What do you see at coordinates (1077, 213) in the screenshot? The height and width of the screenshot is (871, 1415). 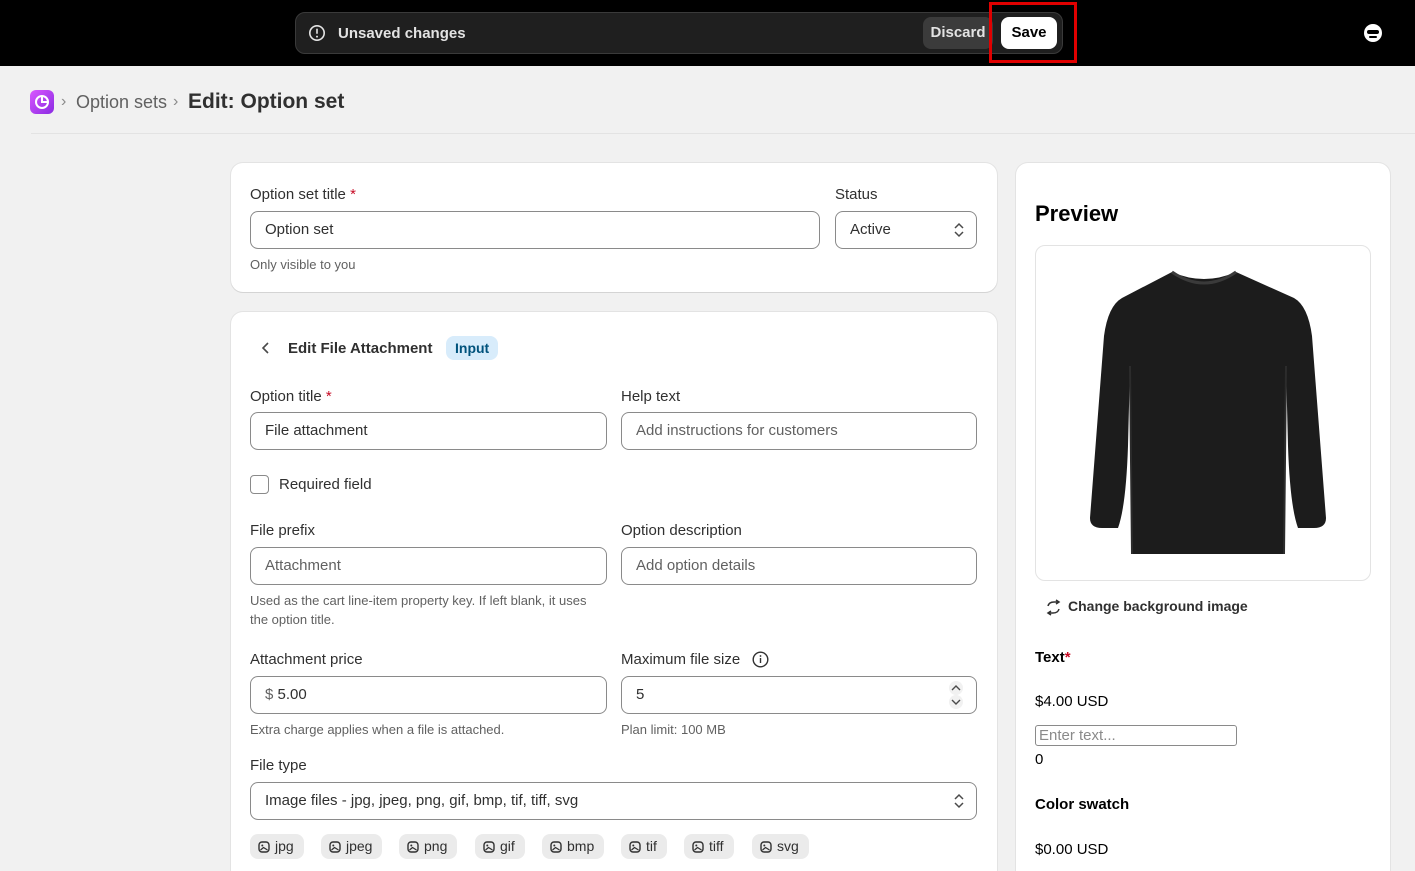 I see `preview-title: Preview` at bounding box center [1077, 213].